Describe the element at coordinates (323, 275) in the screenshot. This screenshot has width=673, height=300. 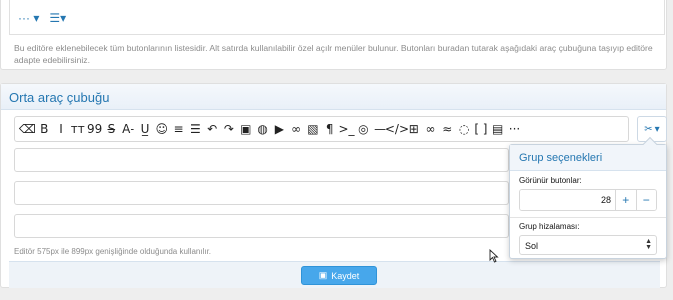
I see `floppy-icon: ▣` at that location.